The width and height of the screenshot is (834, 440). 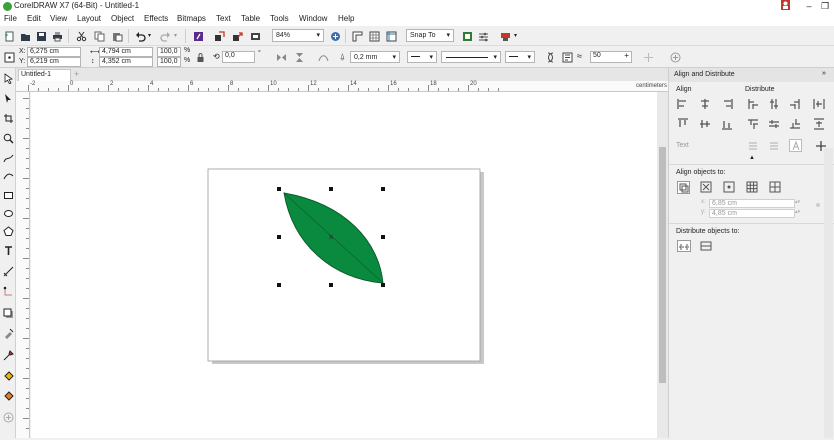 I want to click on drop-shadow-tool-icon, so click(x=8, y=313).